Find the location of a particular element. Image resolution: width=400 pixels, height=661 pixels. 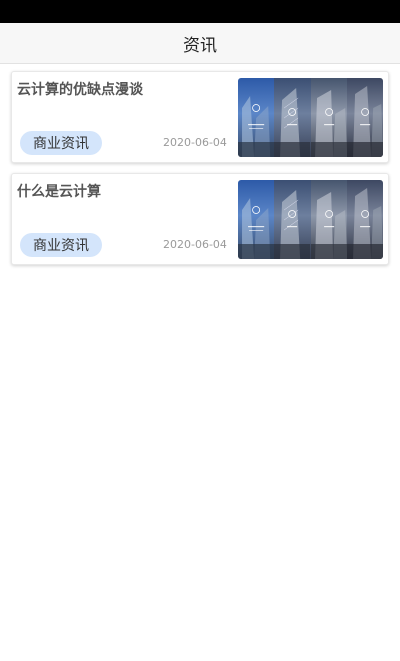

nav-bar: 资讯 is located at coordinates (200, 43).